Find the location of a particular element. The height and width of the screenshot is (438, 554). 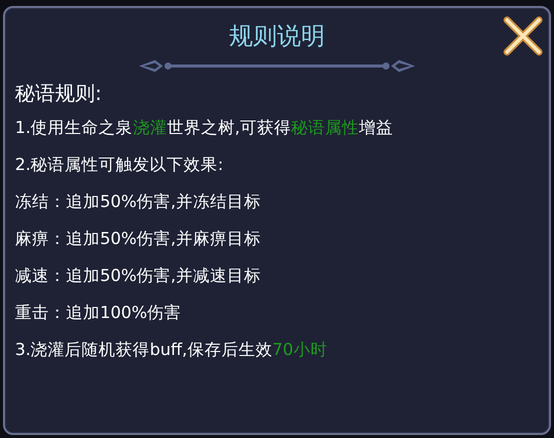

rule-text: 减速：追加50%伤害,并减速目标 is located at coordinates (138, 276).